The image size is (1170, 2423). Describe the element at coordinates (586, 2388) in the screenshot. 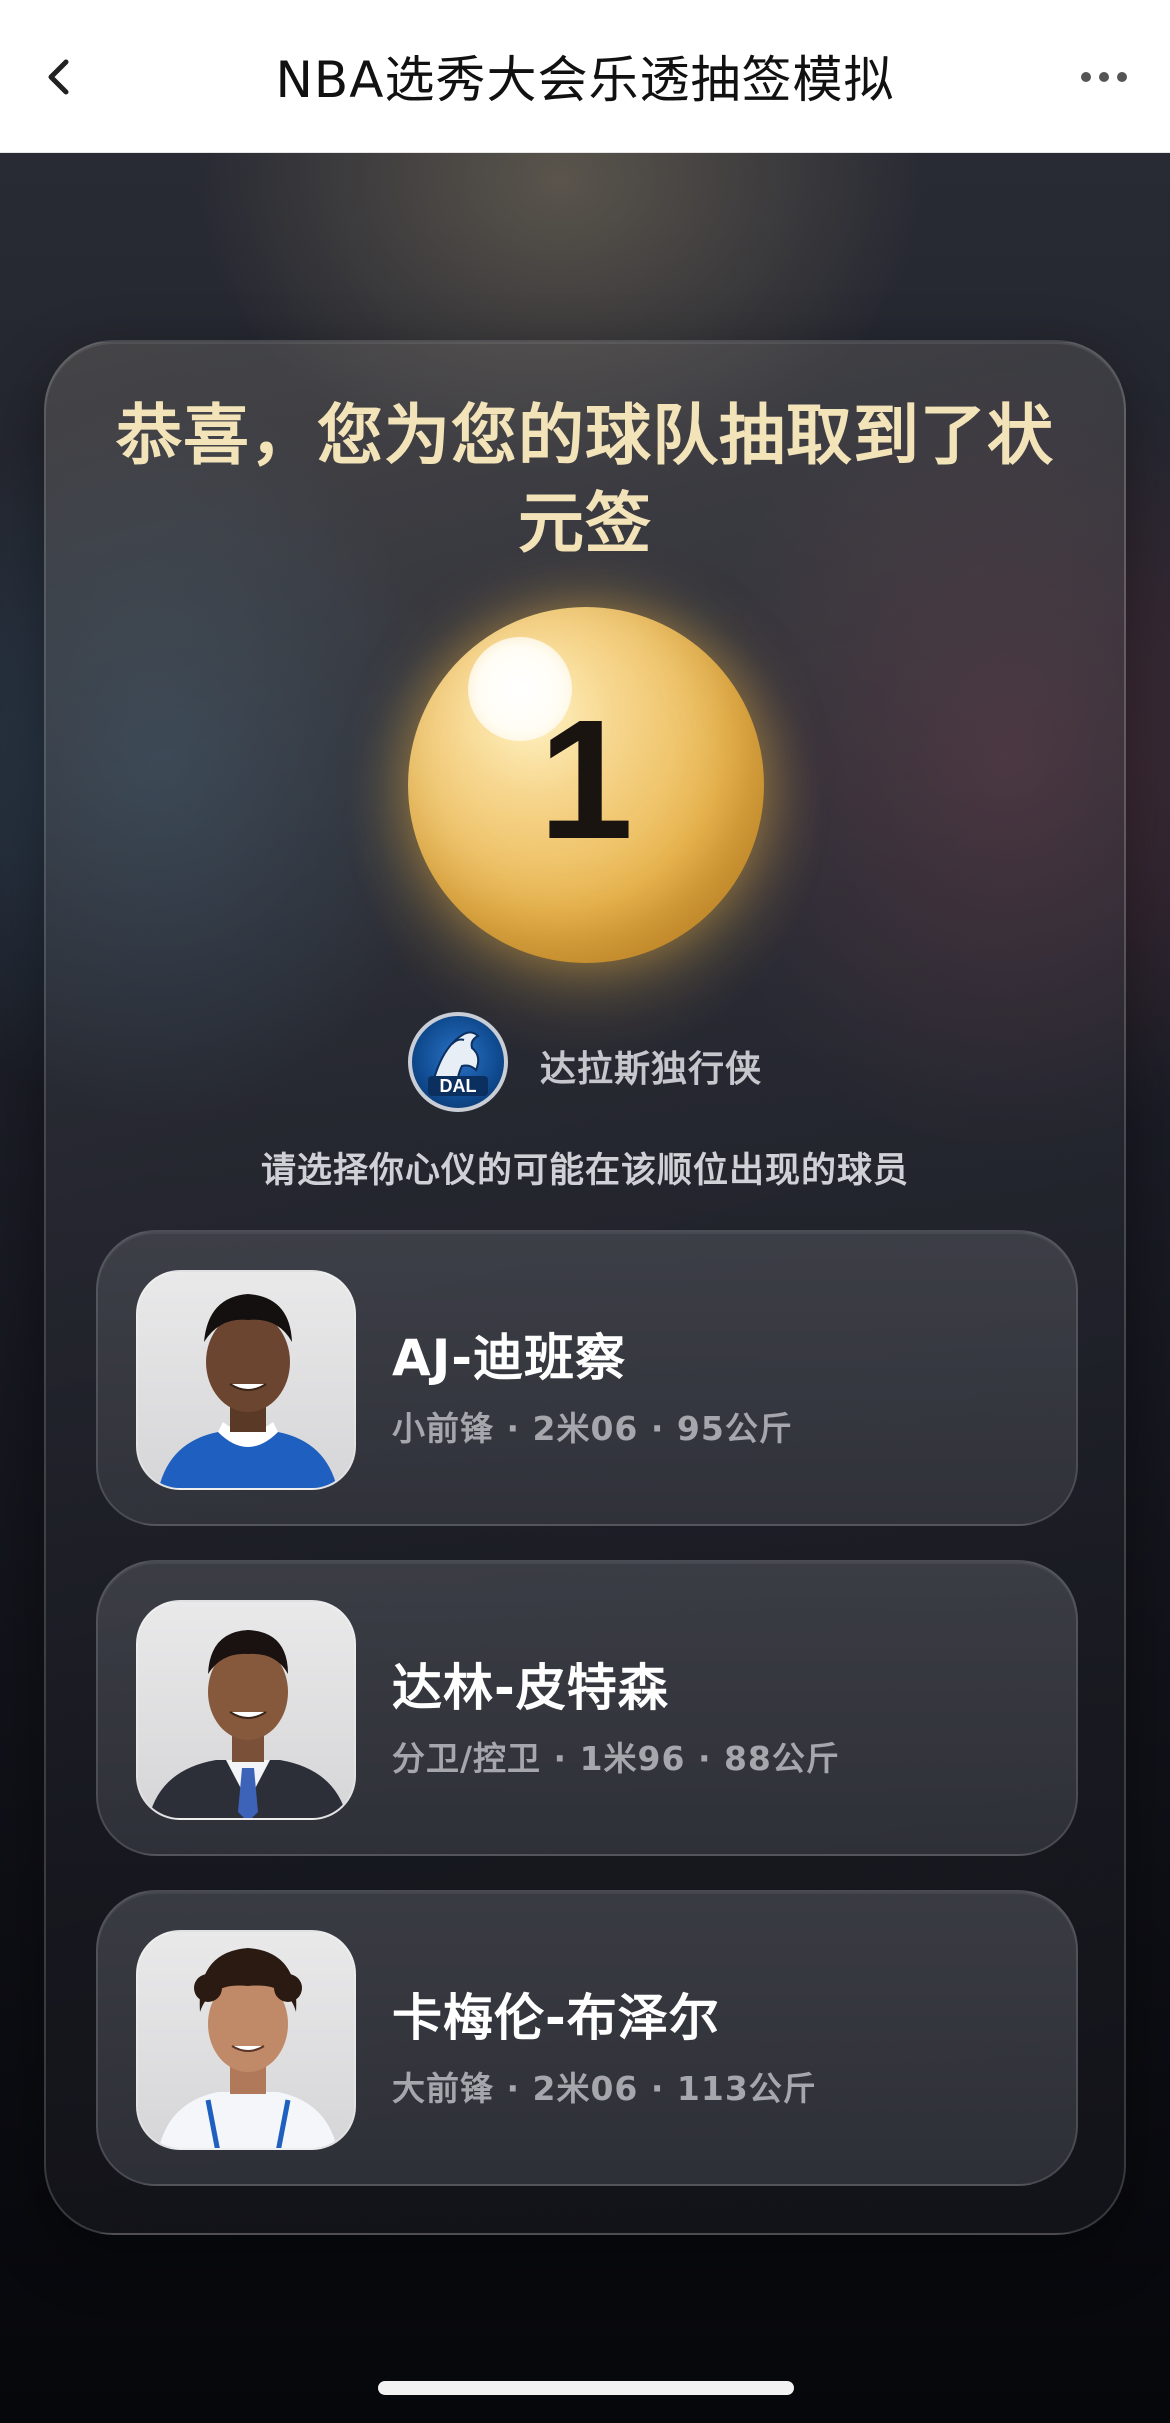

I see `home-indicator` at that location.